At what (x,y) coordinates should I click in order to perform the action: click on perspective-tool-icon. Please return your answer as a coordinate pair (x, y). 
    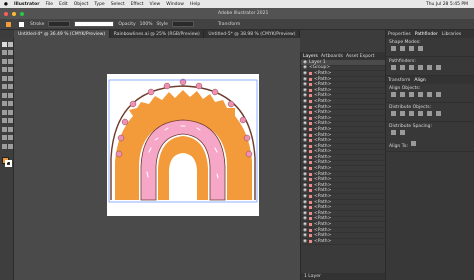
    Looking at the image, I should click on (10, 103).